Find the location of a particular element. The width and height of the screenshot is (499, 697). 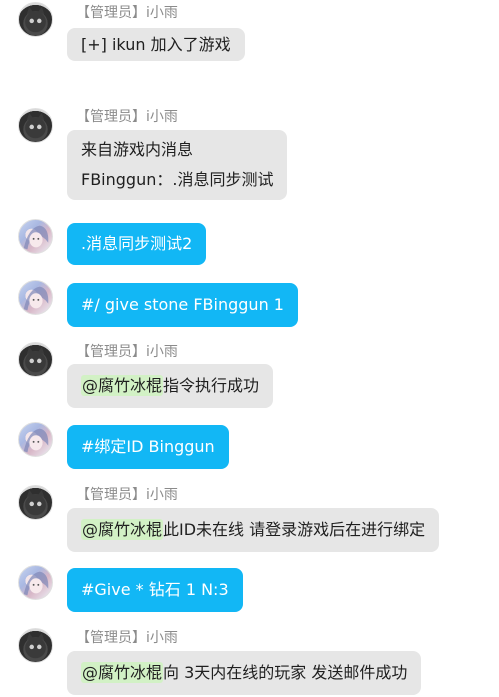

message-bubble: .消息同步测试2 is located at coordinates (137, 244).